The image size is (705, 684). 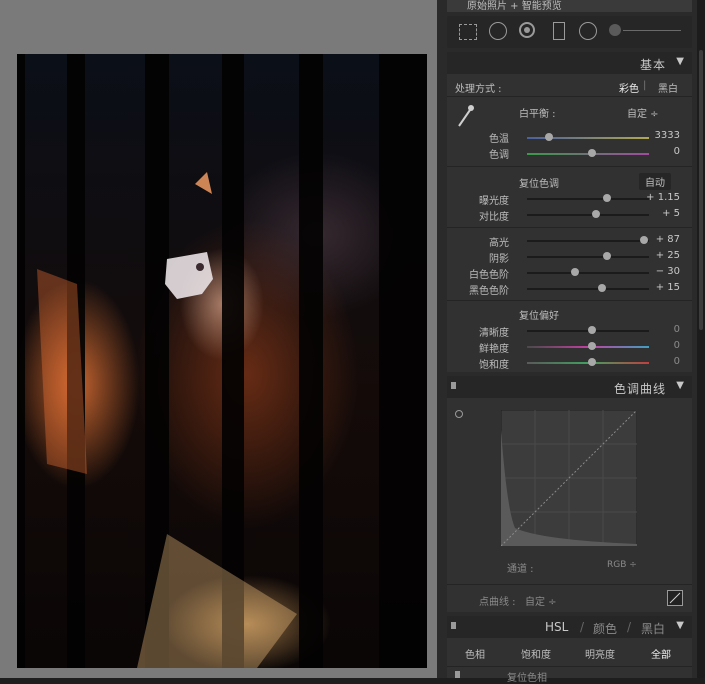 I want to click on scrollbar-thumb, so click(x=701, y=190).